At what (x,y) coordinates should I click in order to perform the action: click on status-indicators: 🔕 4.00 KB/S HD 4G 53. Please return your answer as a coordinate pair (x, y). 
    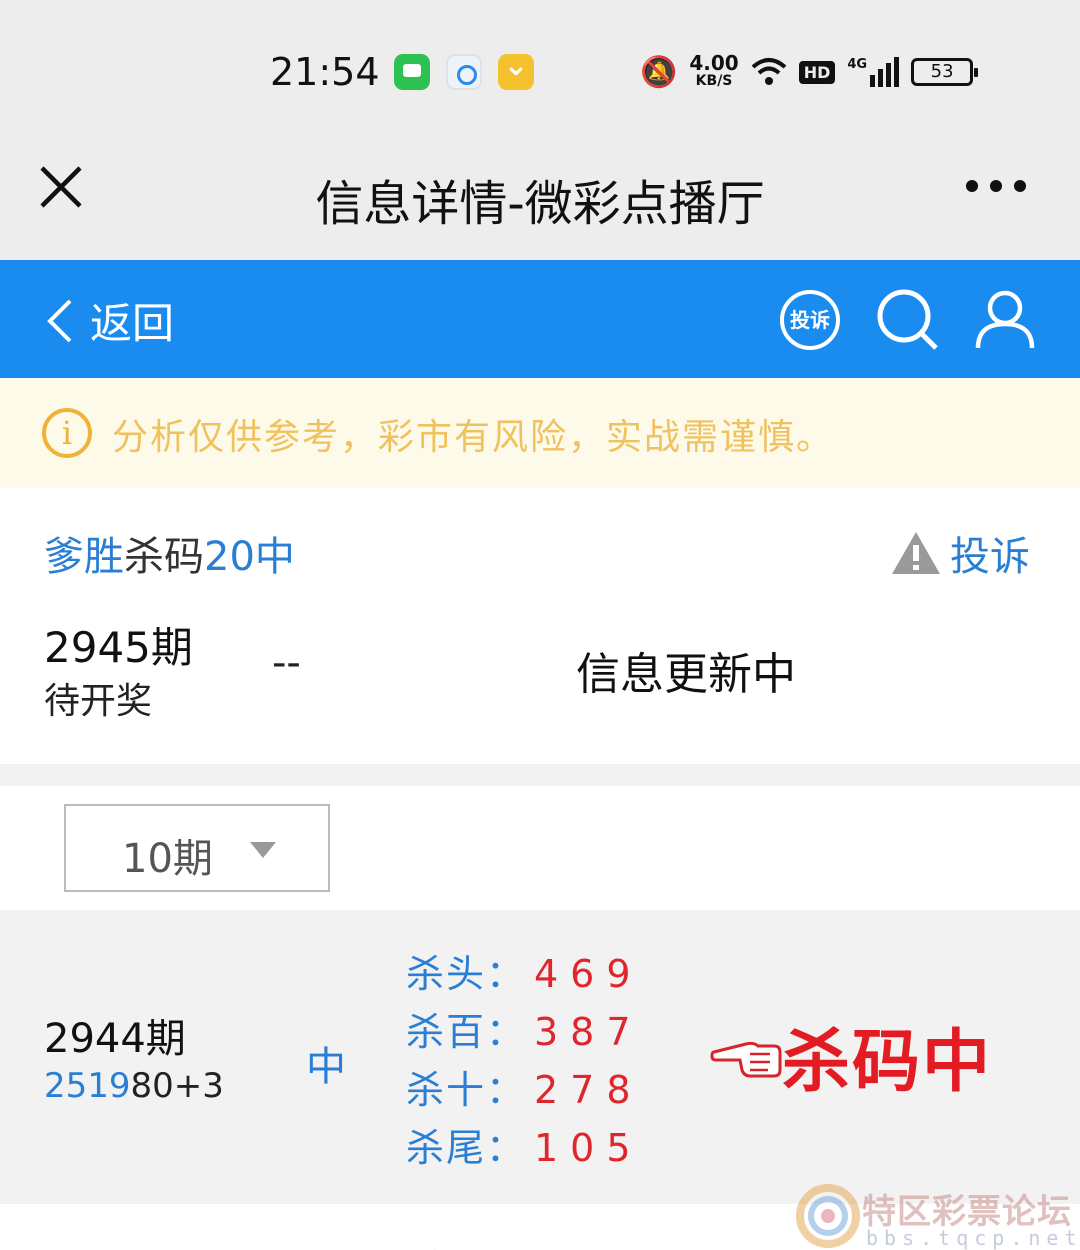
    Looking at the image, I should click on (809, 71).